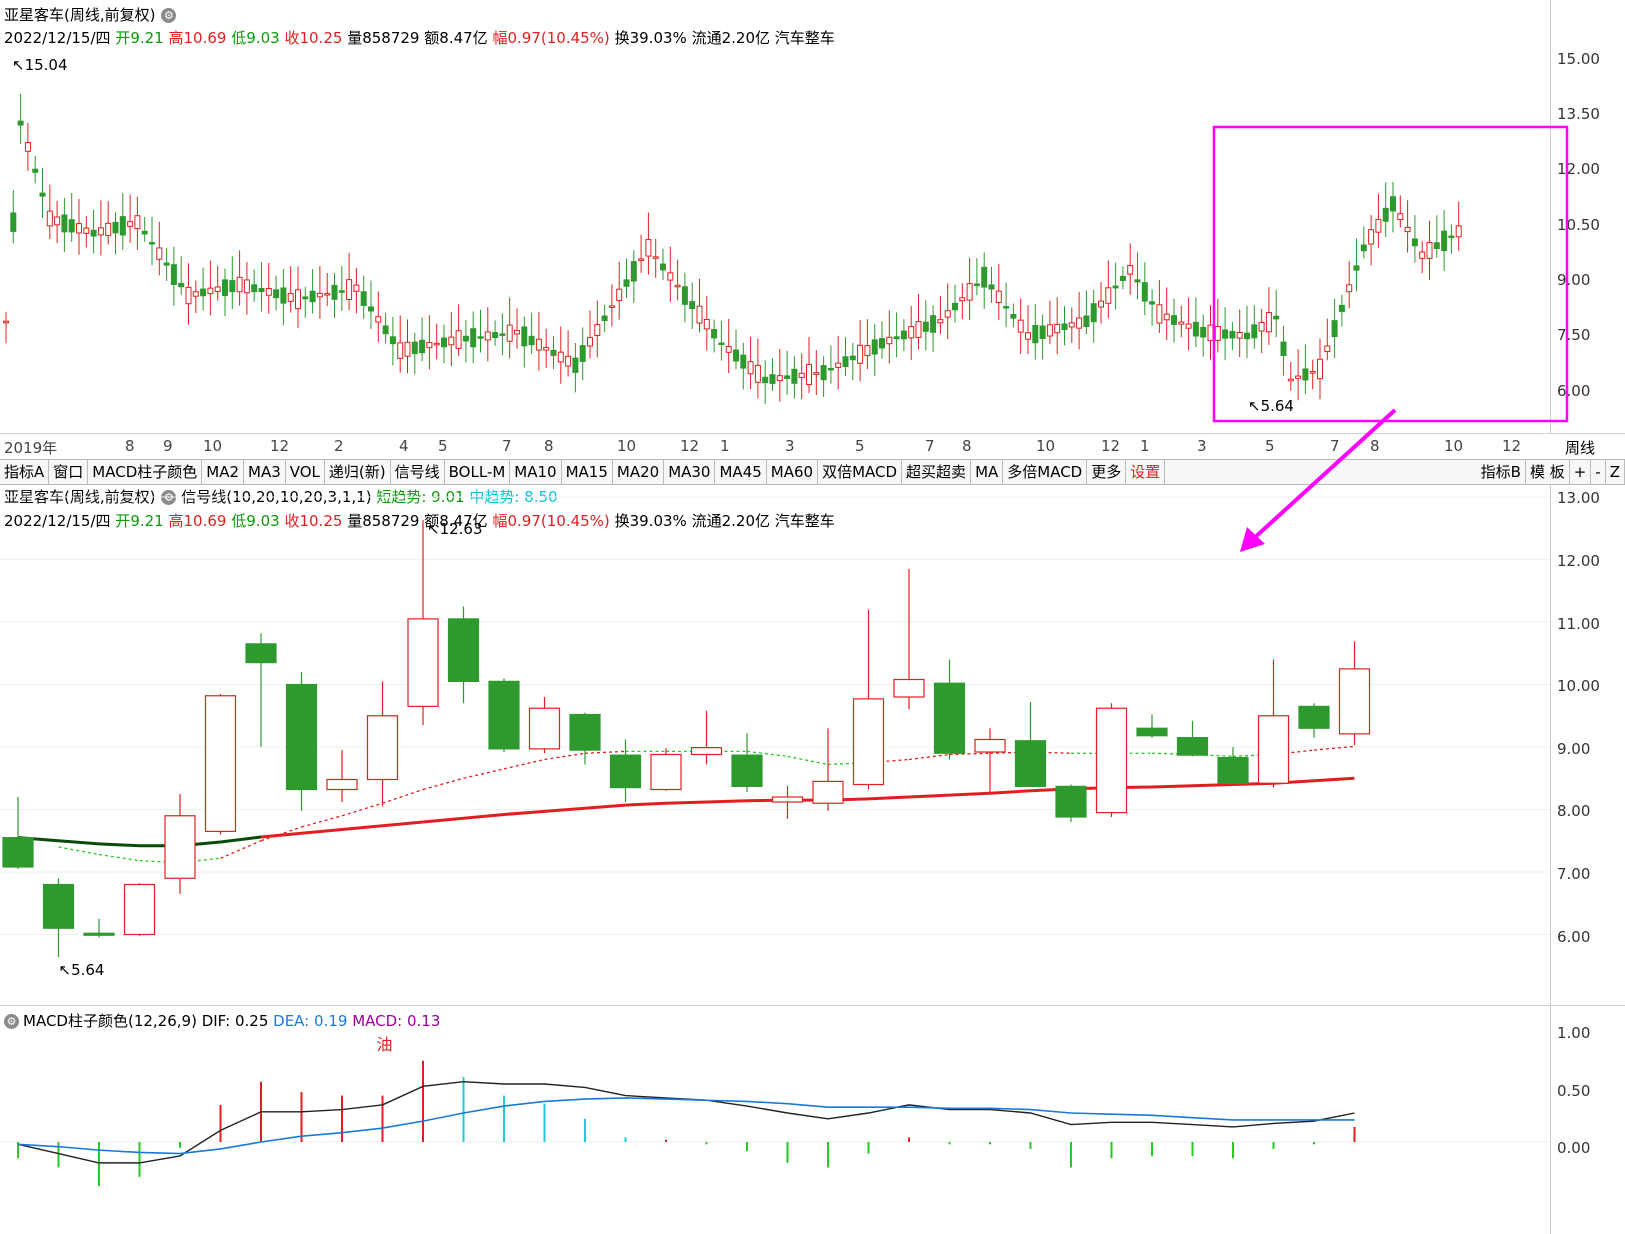 Image resolution: width=1625 pixels, height=1234 pixels. Describe the element at coordinates (1045, 472) in the screenshot. I see `tab-multi-macd: 多倍MACD` at that location.